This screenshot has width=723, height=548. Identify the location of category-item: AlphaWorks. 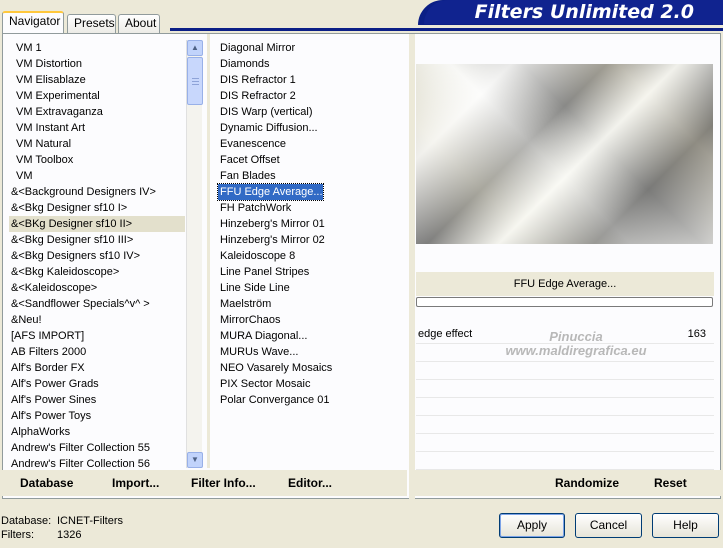
(97, 432).